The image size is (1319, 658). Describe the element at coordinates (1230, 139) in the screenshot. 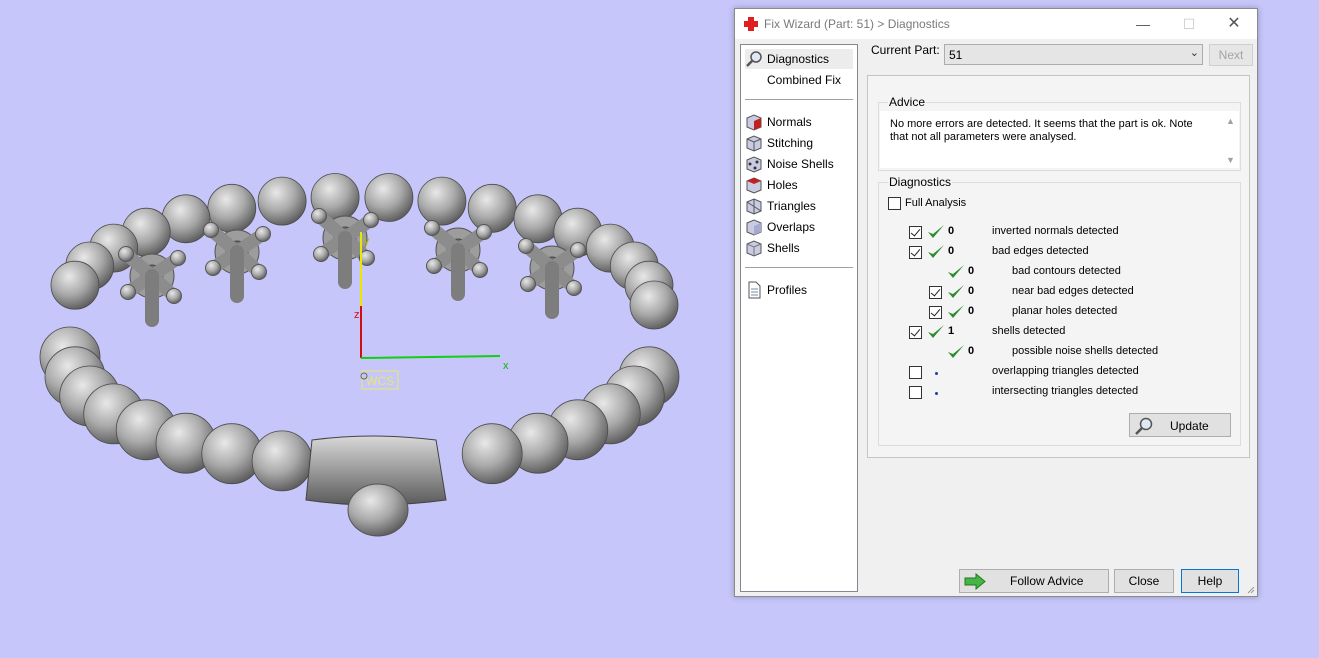

I see `advice-scrollbar: ▲ ▼` at that location.